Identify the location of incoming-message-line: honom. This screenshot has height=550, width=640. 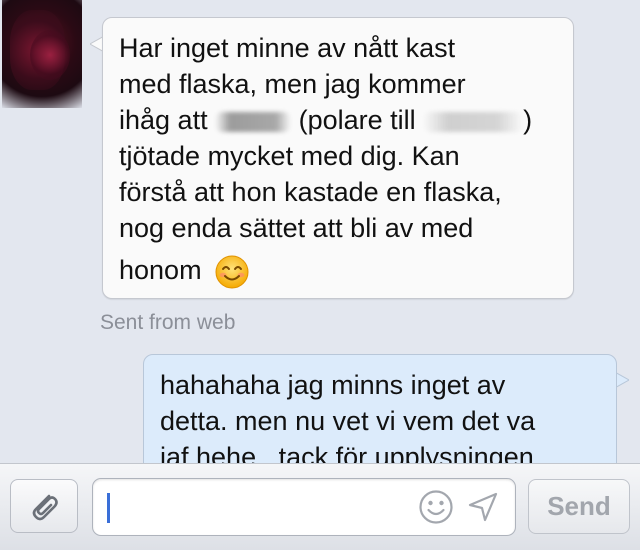
(339, 270).